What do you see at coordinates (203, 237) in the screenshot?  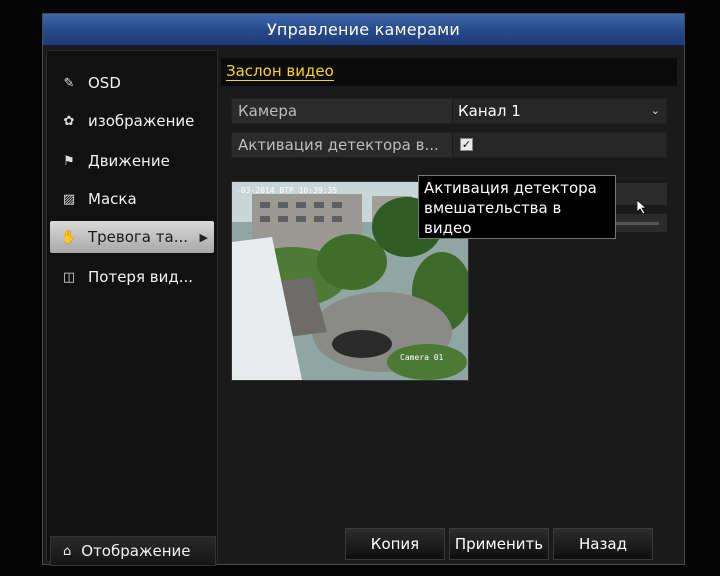 I see `chevron-right-icon: ▶` at bounding box center [203, 237].